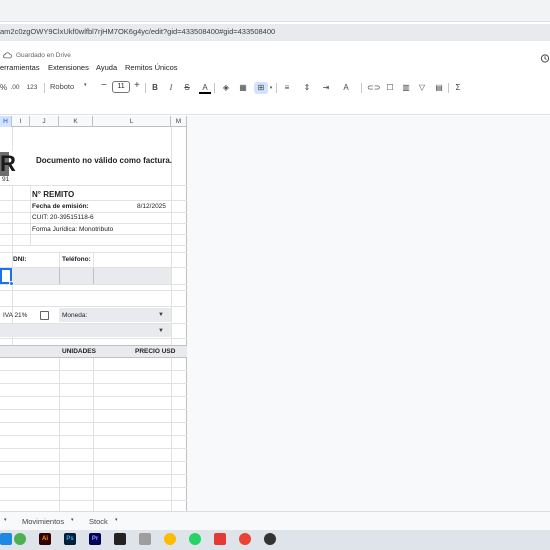  Describe the element at coordinates (106, 67) in the screenshot. I see `menu-ayuda: Ayuda` at that location.